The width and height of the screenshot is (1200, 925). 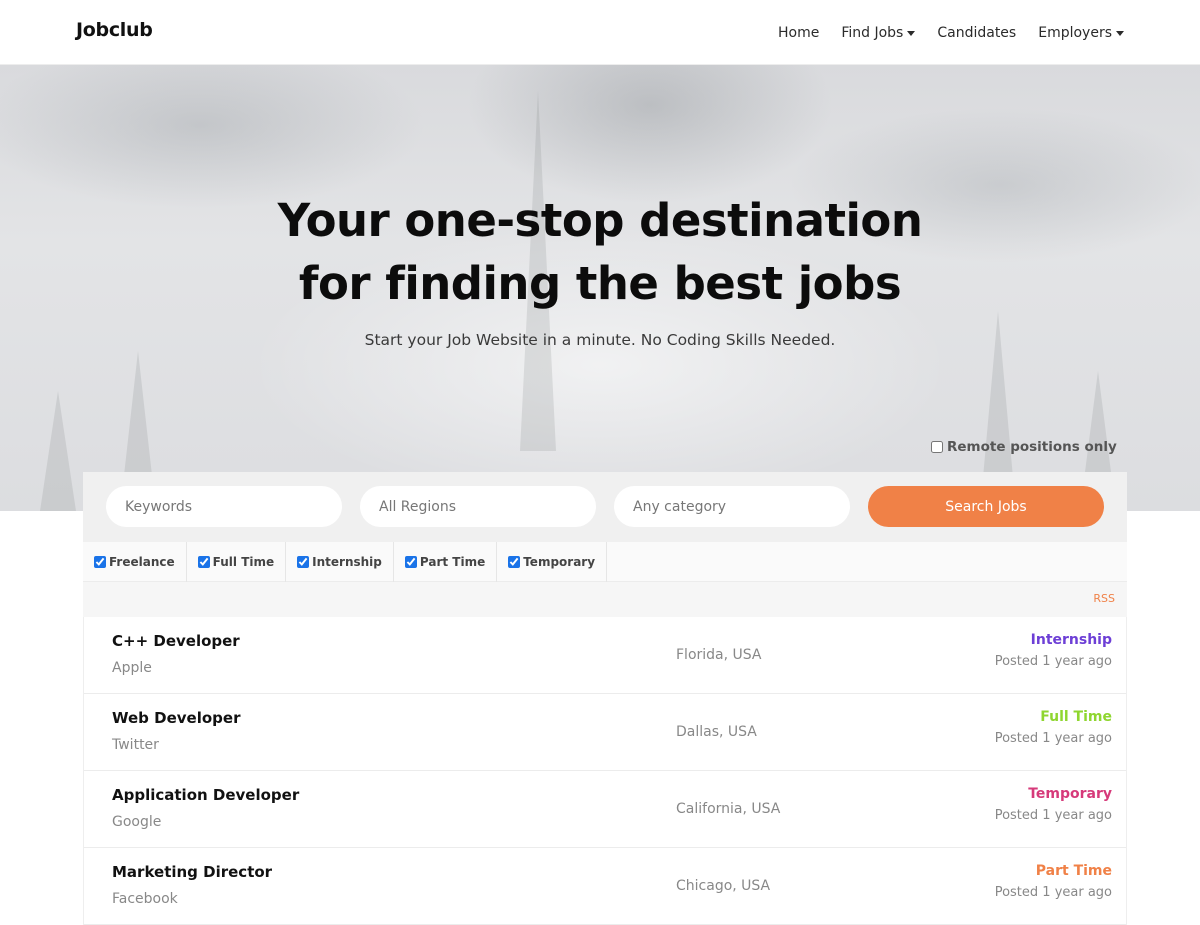 I want to click on job-type-badge: Full Time, so click(x=1076, y=717).